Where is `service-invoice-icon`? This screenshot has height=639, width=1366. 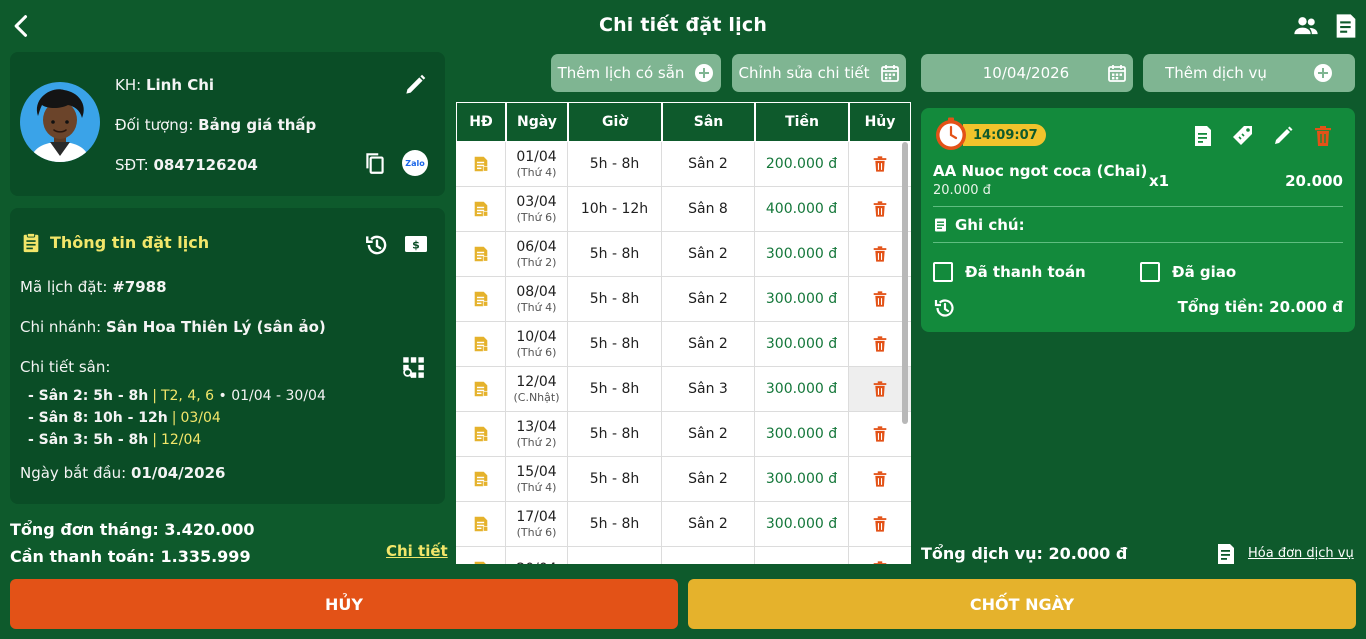
service-invoice-icon is located at coordinates (1226, 554).